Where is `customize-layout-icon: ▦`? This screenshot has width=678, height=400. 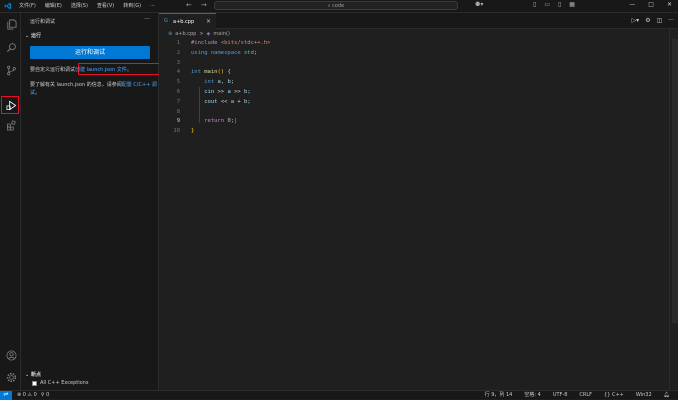 customize-layout-icon: ▦ is located at coordinates (572, 4).